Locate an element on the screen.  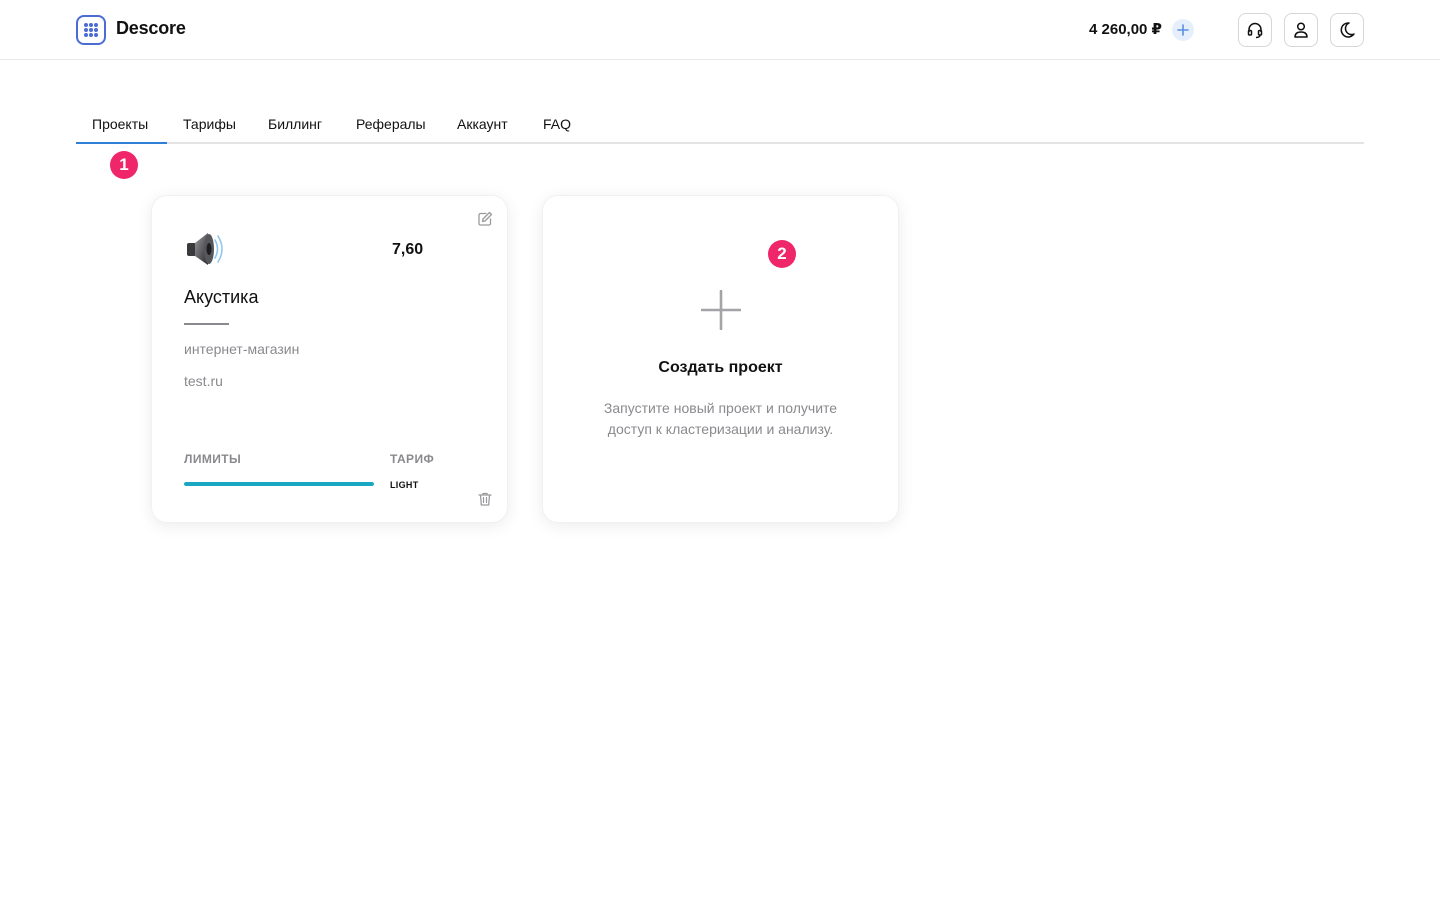
divider is located at coordinates (206, 324).